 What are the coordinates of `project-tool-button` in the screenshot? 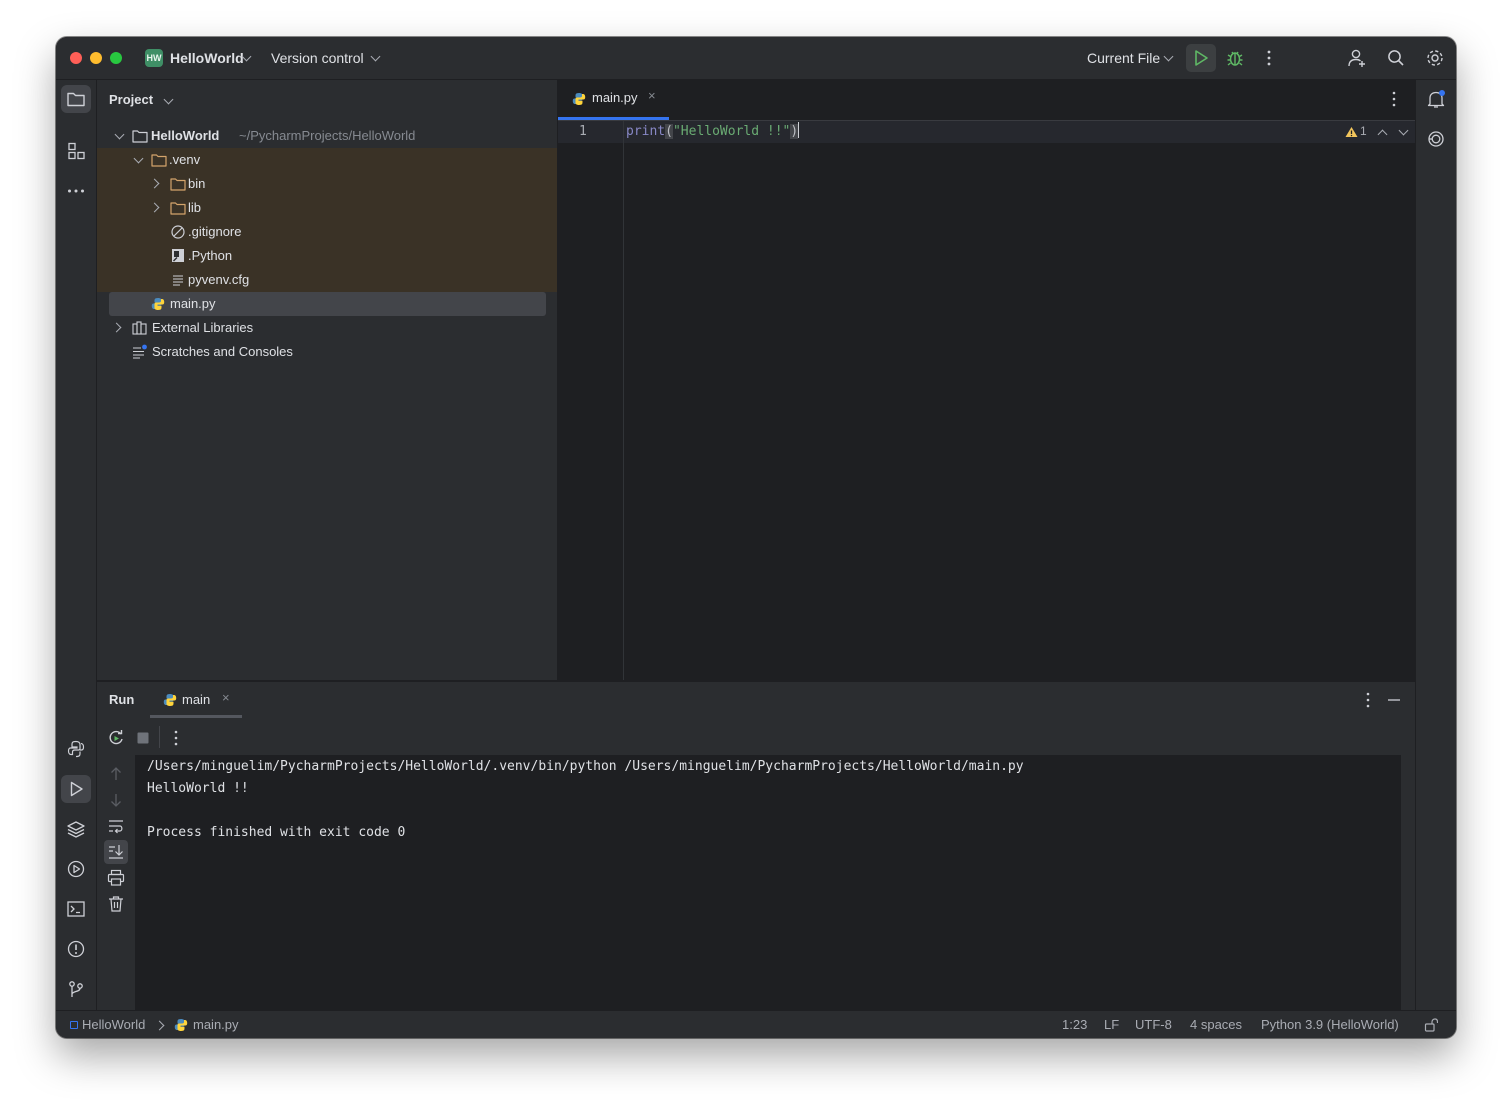 It's located at (76, 99).